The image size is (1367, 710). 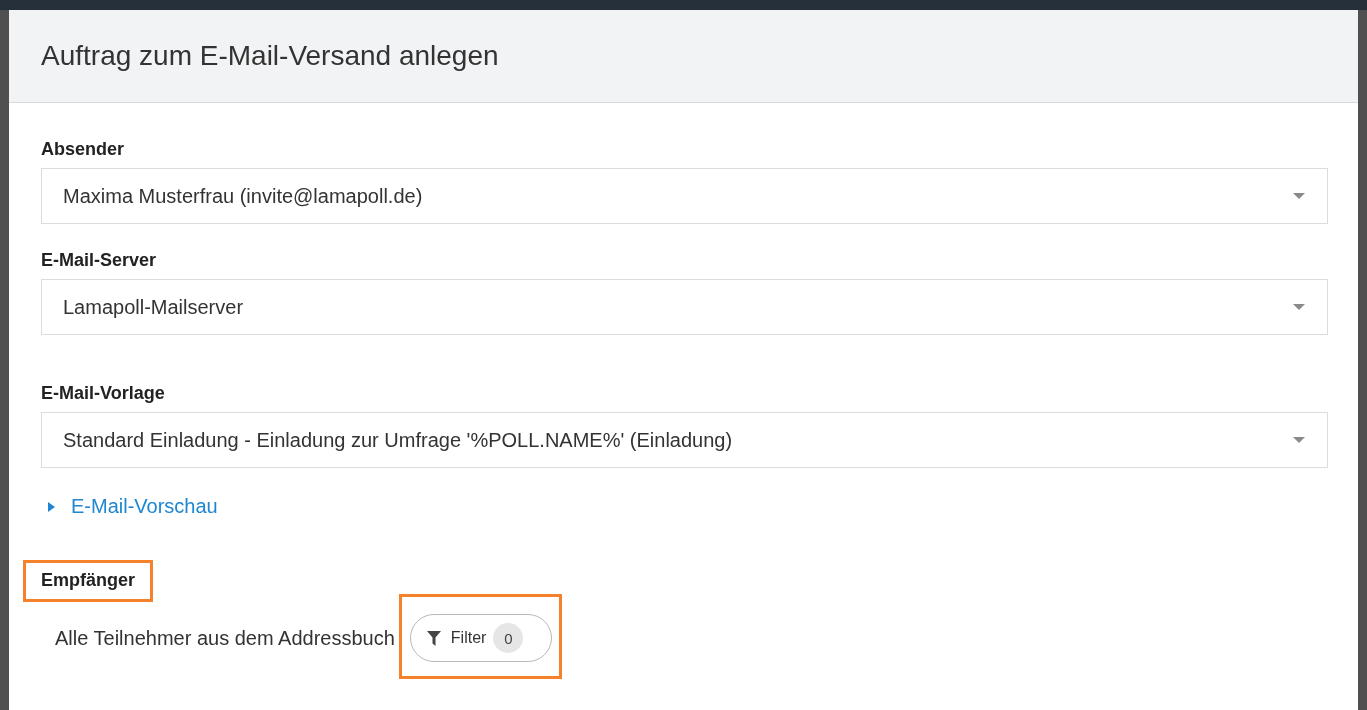 I want to click on preview-link: E-Mail-Vorschau, so click(x=144, y=506).